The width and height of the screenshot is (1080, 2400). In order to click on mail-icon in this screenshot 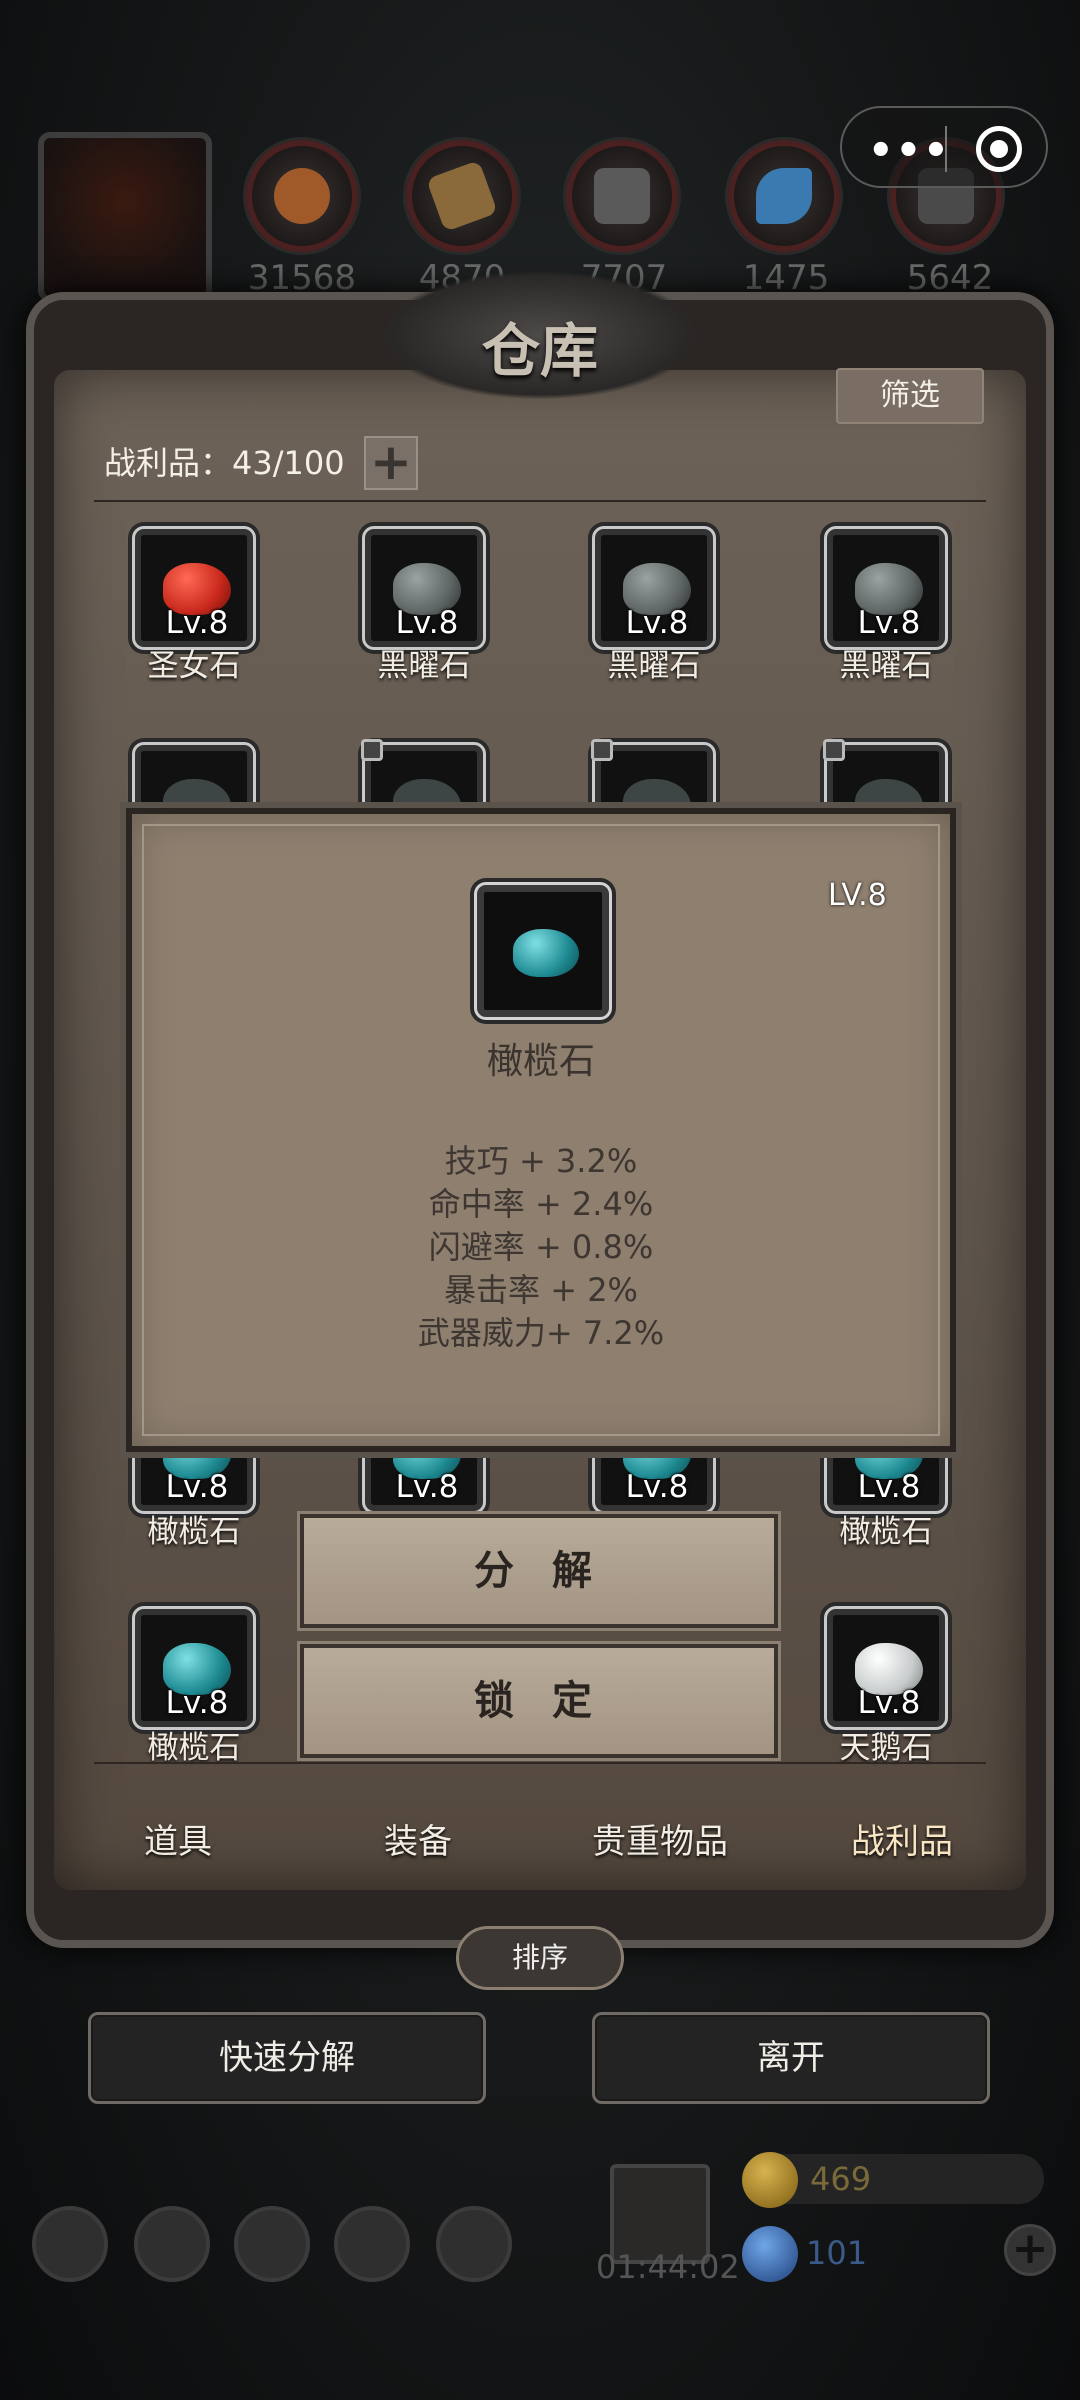, I will do `click(372, 2244)`.